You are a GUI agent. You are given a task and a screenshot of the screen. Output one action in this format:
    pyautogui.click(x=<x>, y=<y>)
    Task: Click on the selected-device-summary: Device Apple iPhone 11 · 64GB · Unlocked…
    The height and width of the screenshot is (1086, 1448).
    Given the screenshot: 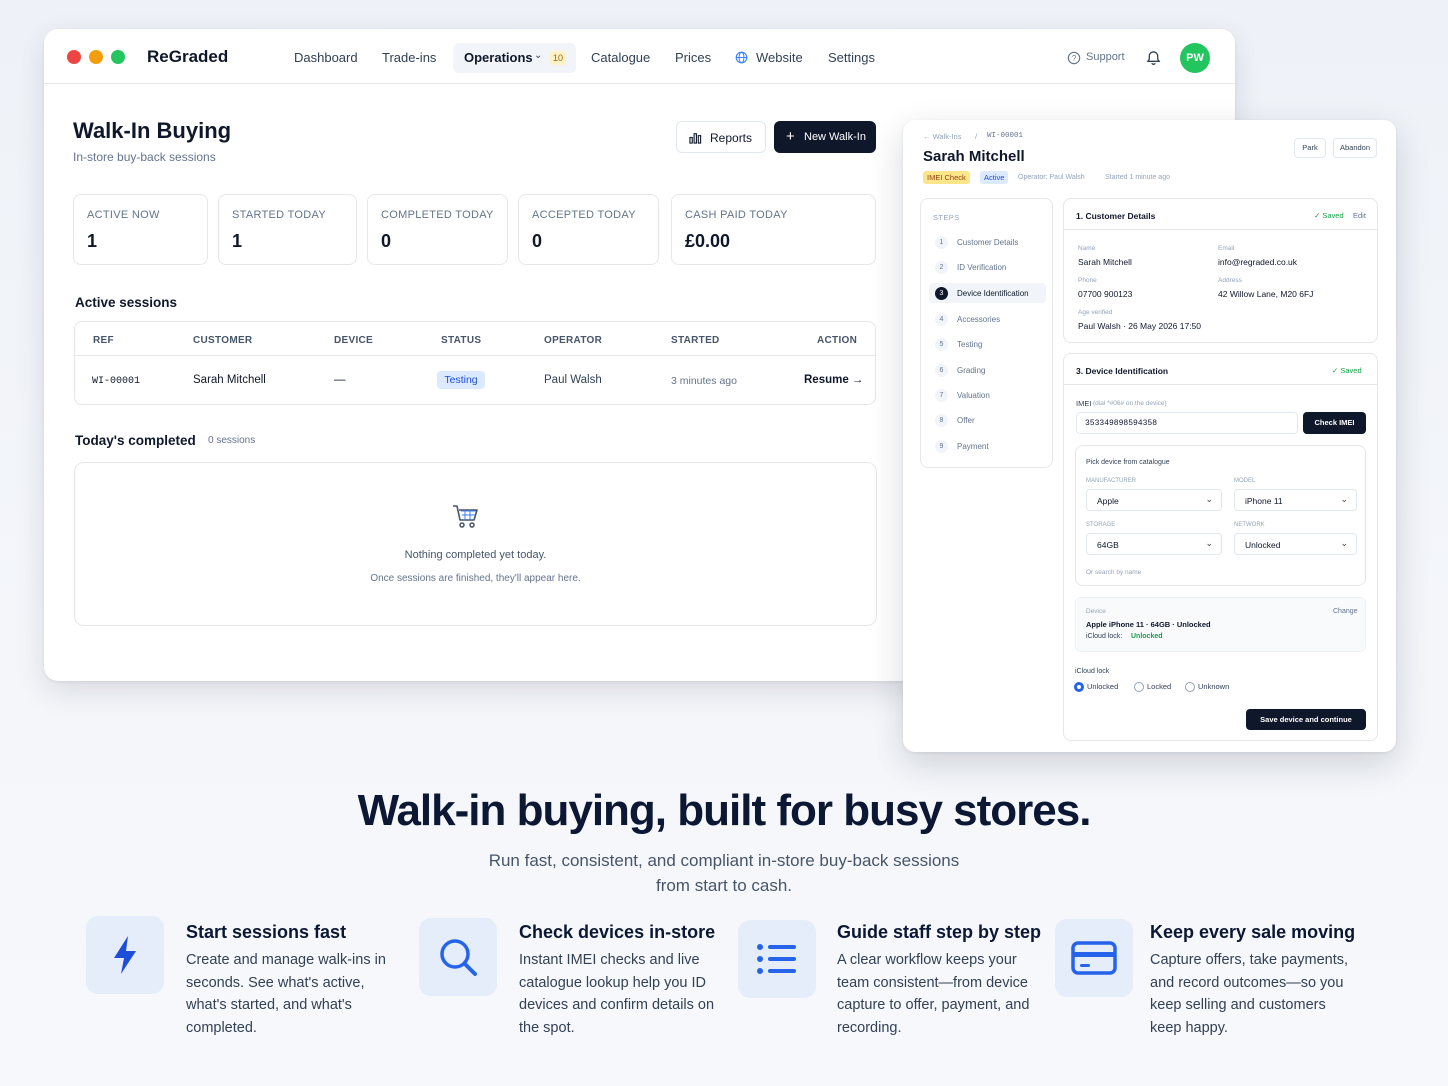 What is the action you would take?
    pyautogui.click(x=1220, y=624)
    